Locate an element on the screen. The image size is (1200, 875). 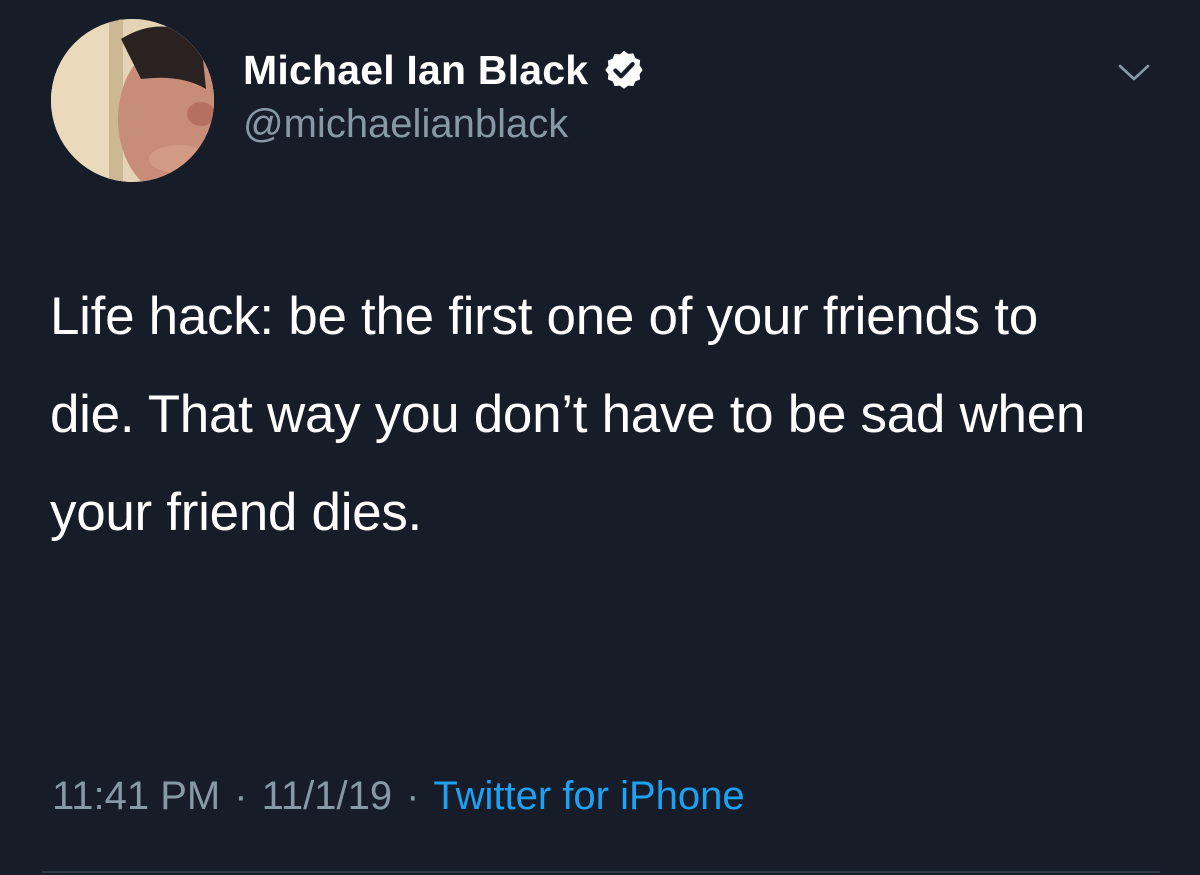
avatar is located at coordinates (132, 100).